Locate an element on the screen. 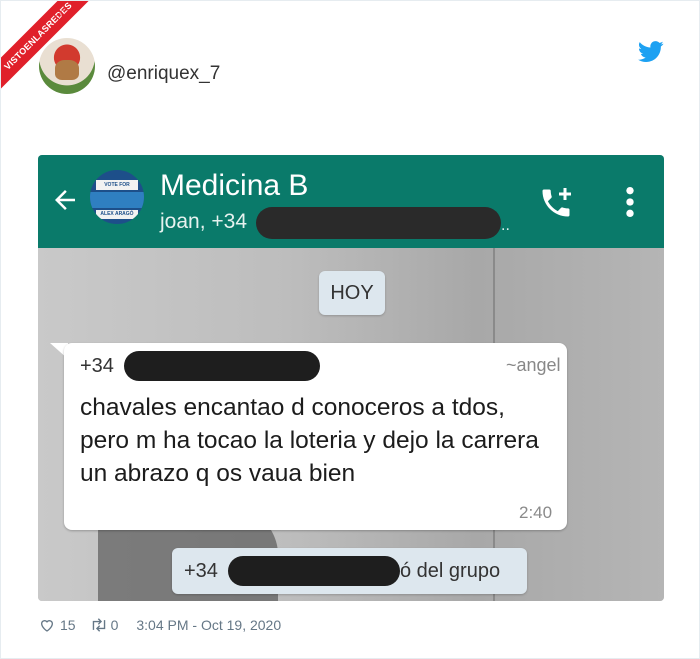  system-message-prefix: +34 is located at coordinates (201, 571).